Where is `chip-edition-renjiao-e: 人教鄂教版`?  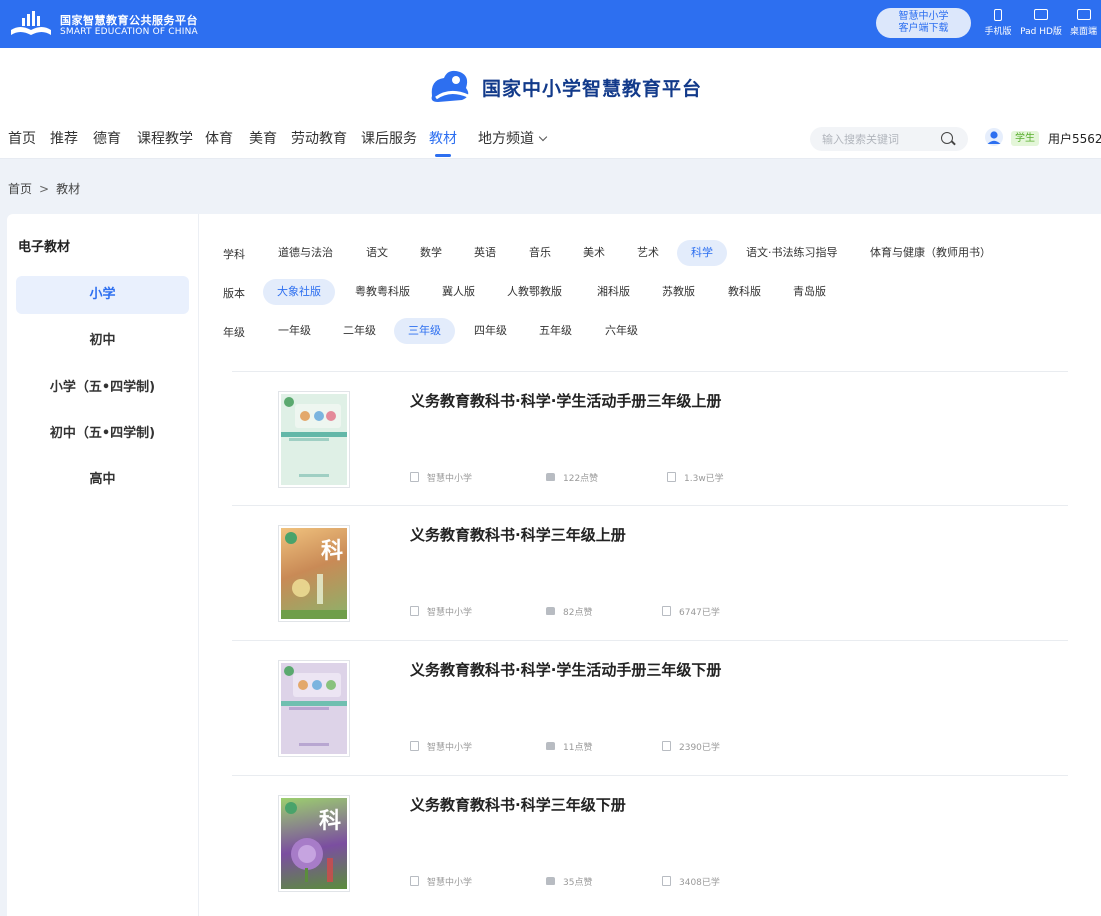
chip-edition-renjiao-e: 人教鄂教版 is located at coordinates (534, 292).